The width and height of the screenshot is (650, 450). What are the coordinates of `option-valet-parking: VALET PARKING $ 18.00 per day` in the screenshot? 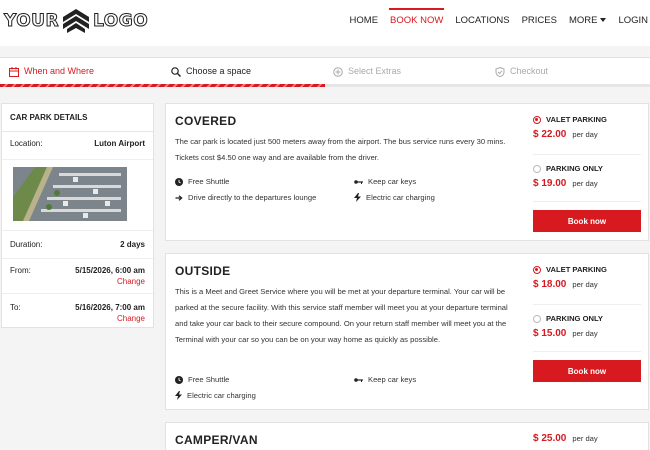 It's located at (587, 277).